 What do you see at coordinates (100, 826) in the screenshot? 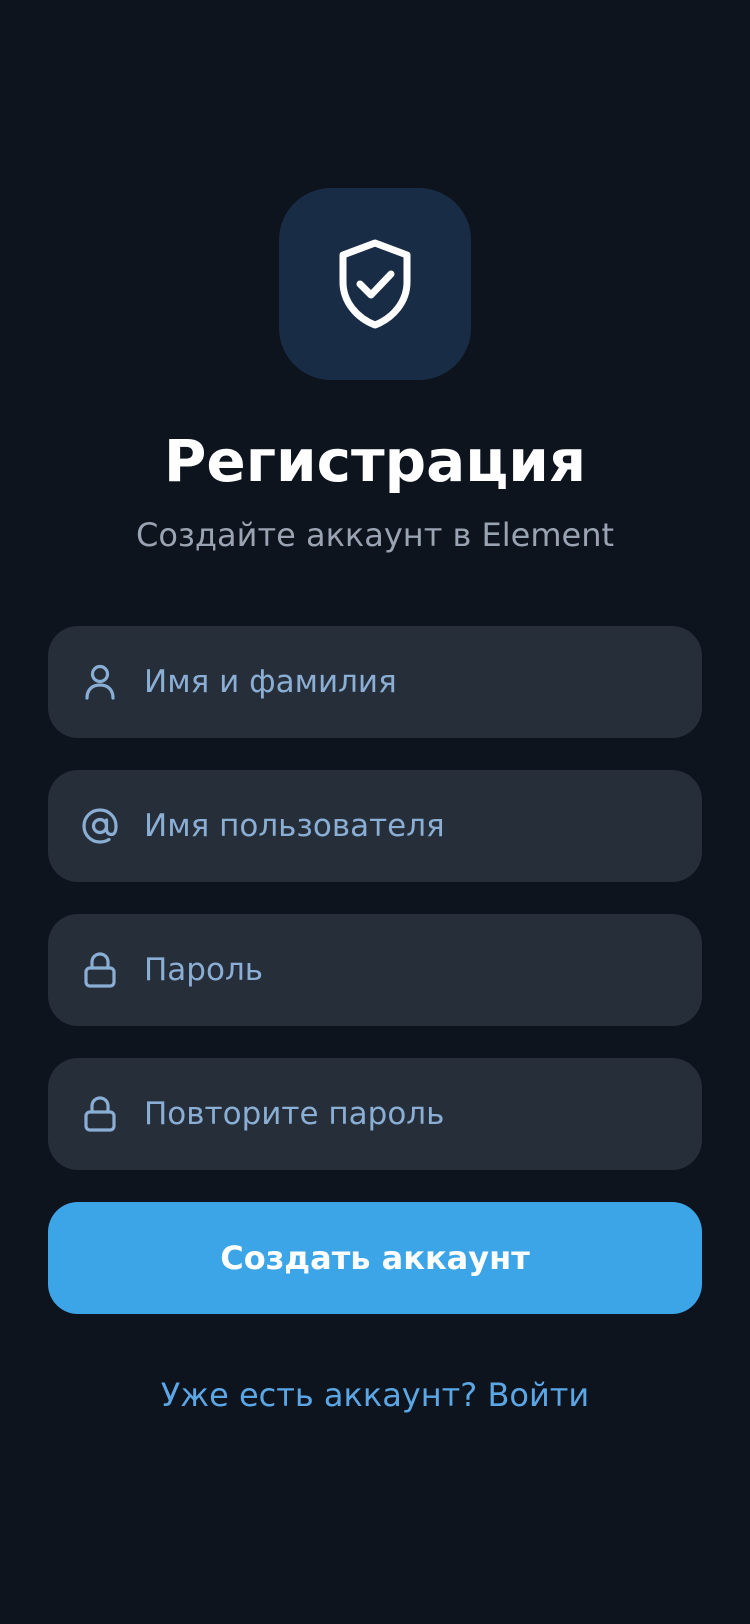
I see `at-sign-icon` at bounding box center [100, 826].